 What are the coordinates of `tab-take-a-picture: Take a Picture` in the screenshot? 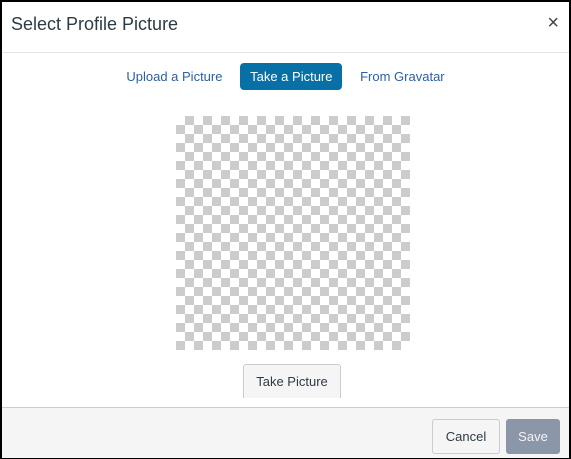 It's located at (291, 76).